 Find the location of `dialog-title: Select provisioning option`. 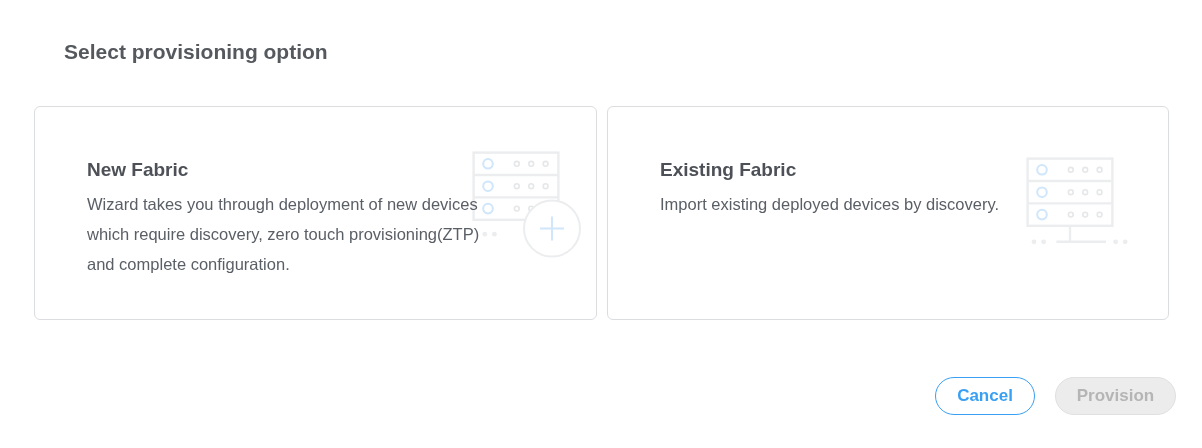

dialog-title: Select provisioning option is located at coordinates (196, 52).